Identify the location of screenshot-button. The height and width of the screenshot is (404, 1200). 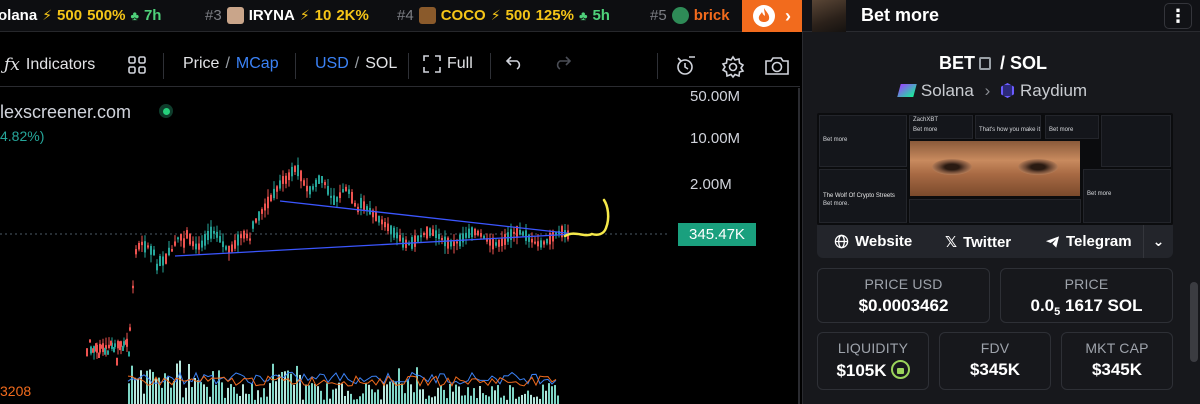
(777, 66).